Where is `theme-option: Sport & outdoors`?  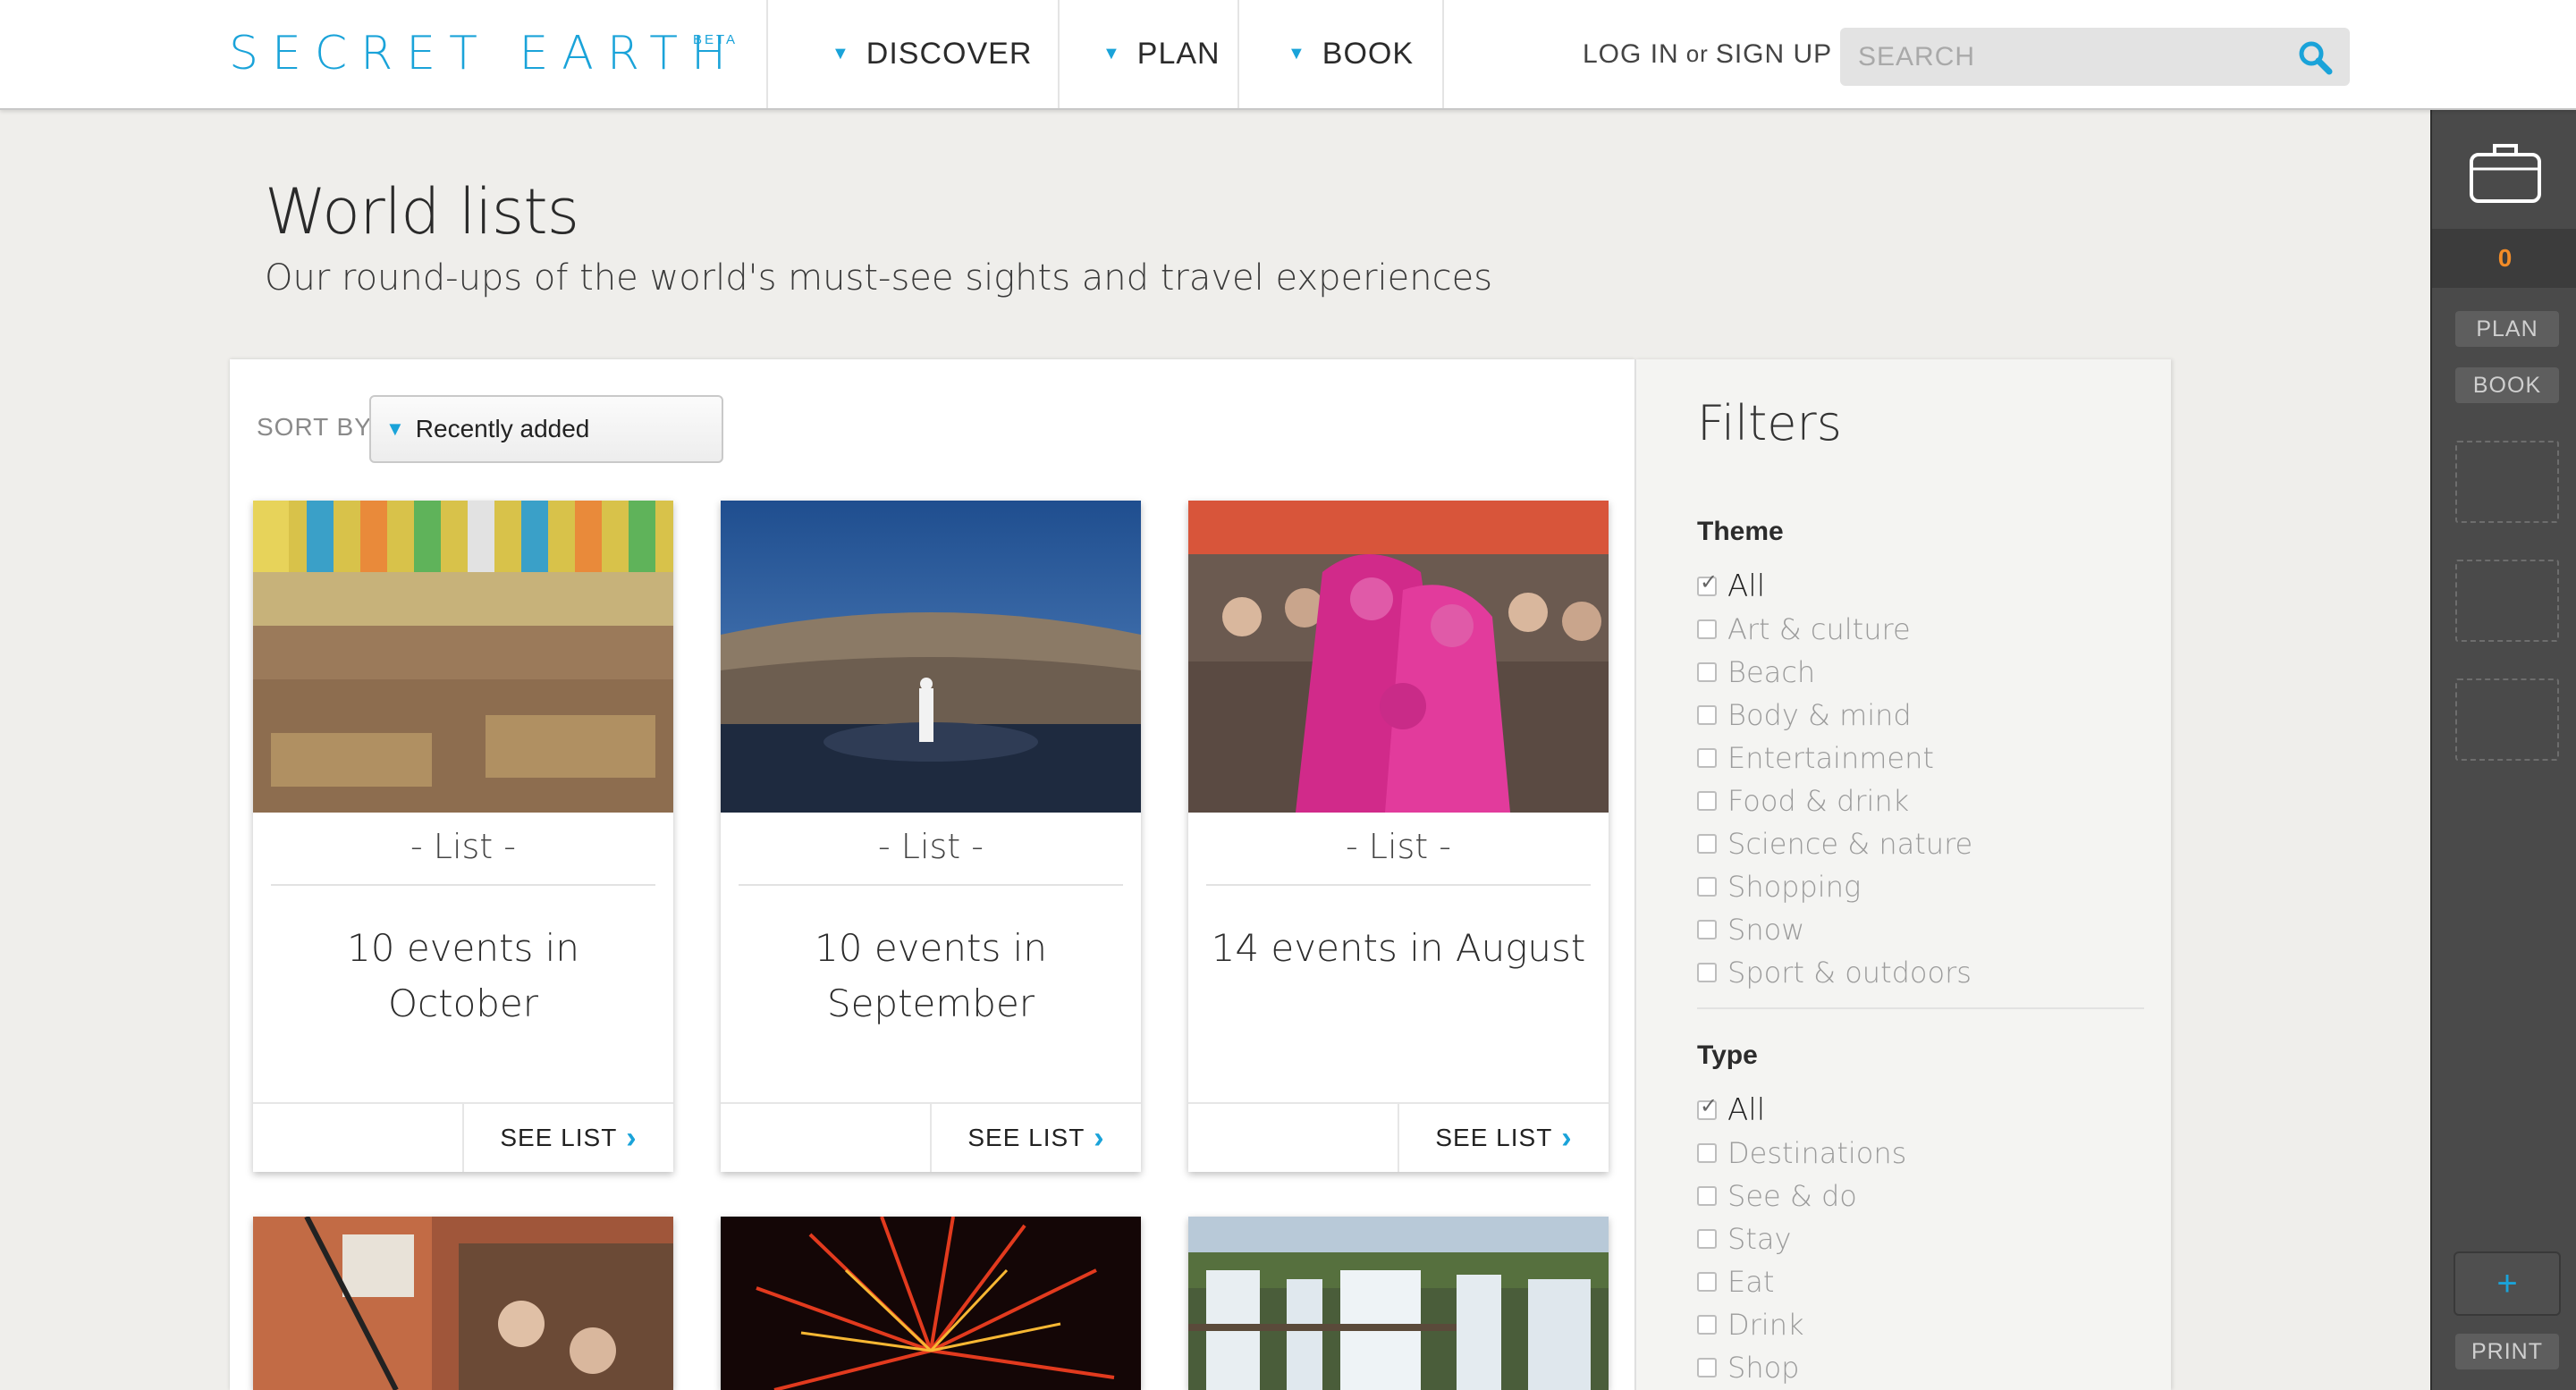 theme-option: Sport & outdoors is located at coordinates (1834, 972).